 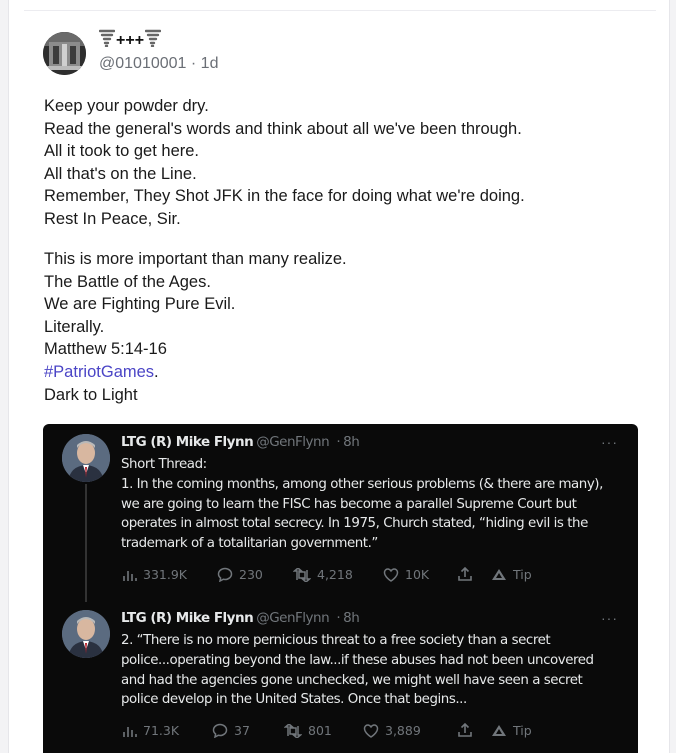 I want to click on retweet-count: 4,218, so click(x=335, y=574).